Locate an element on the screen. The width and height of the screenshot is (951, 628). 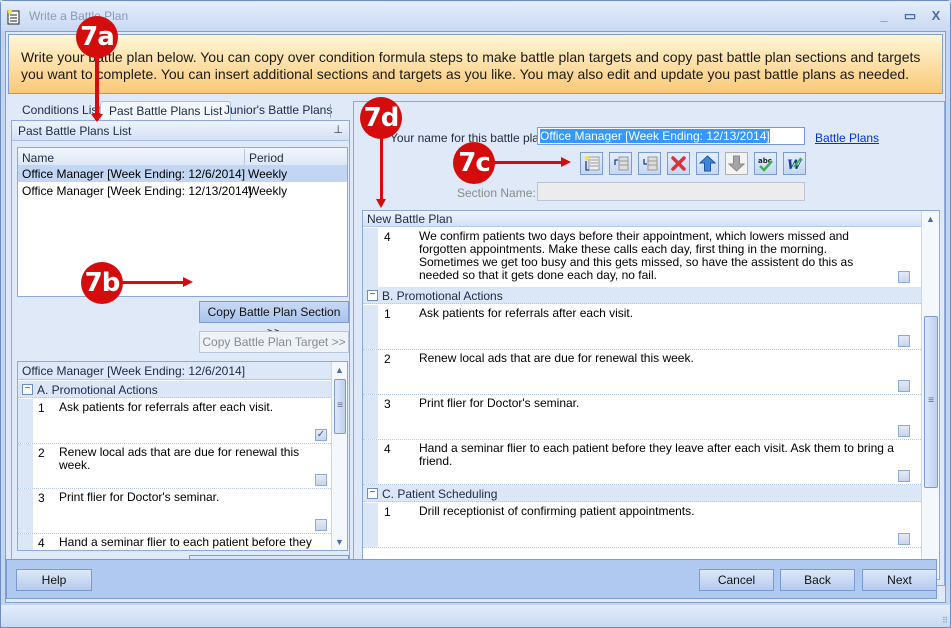
word-export-icon: W is located at coordinates (795, 164).